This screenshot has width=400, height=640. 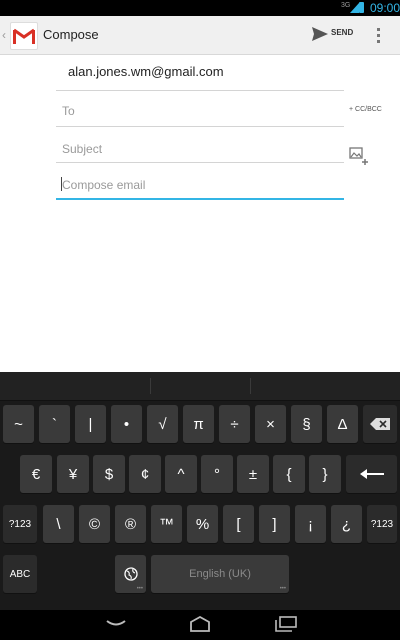 I want to click on key: π, so click(x=198, y=424).